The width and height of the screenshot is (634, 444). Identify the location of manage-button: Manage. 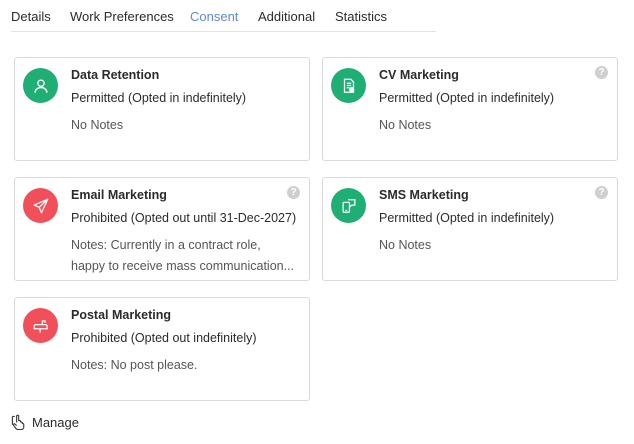
(45, 422).